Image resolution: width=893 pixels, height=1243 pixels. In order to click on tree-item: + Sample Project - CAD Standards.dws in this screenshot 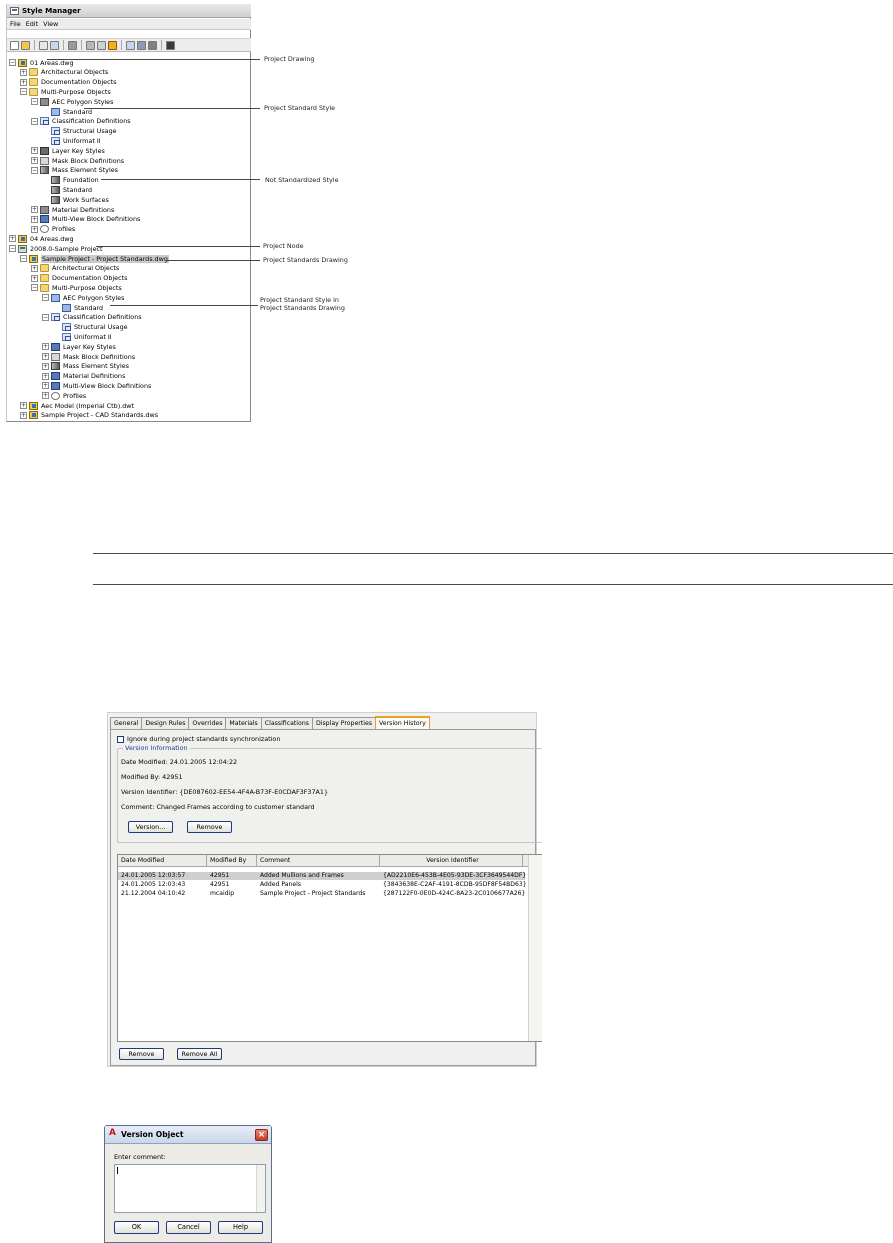, I will do `click(89, 415)`.